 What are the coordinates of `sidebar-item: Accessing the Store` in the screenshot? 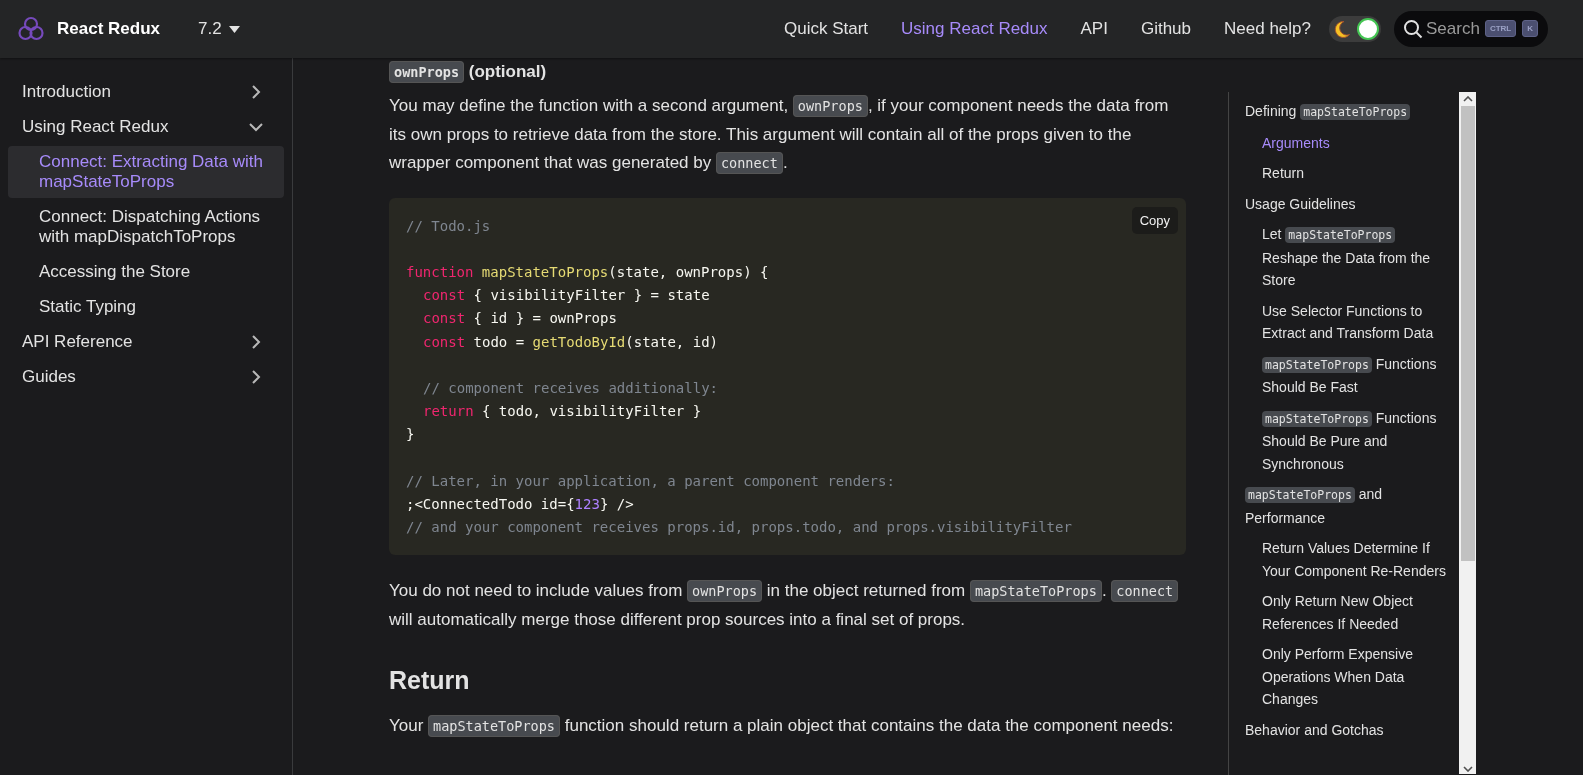 It's located at (146, 272).